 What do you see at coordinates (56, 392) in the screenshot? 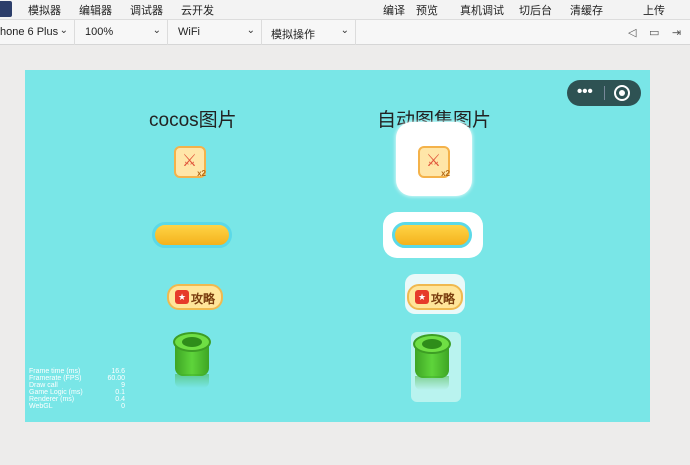
I see `stats-label: Game Logic (ms)` at bounding box center [56, 392].